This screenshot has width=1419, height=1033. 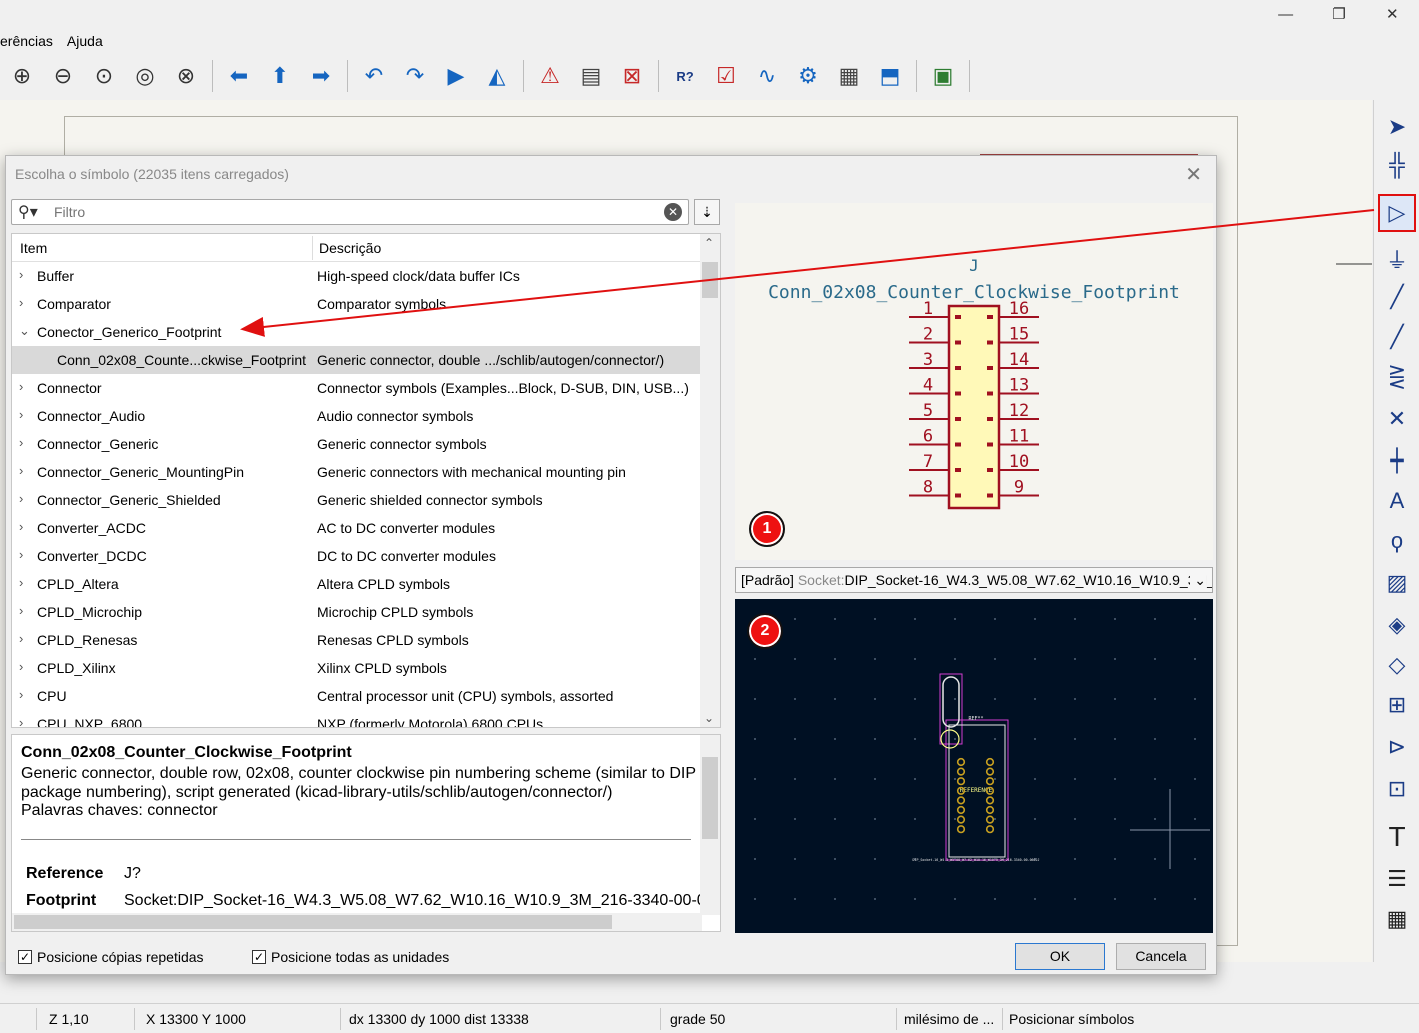 What do you see at coordinates (356, 304) in the screenshot?
I see `tree-library-row: › Comparator Comparator symbols` at bounding box center [356, 304].